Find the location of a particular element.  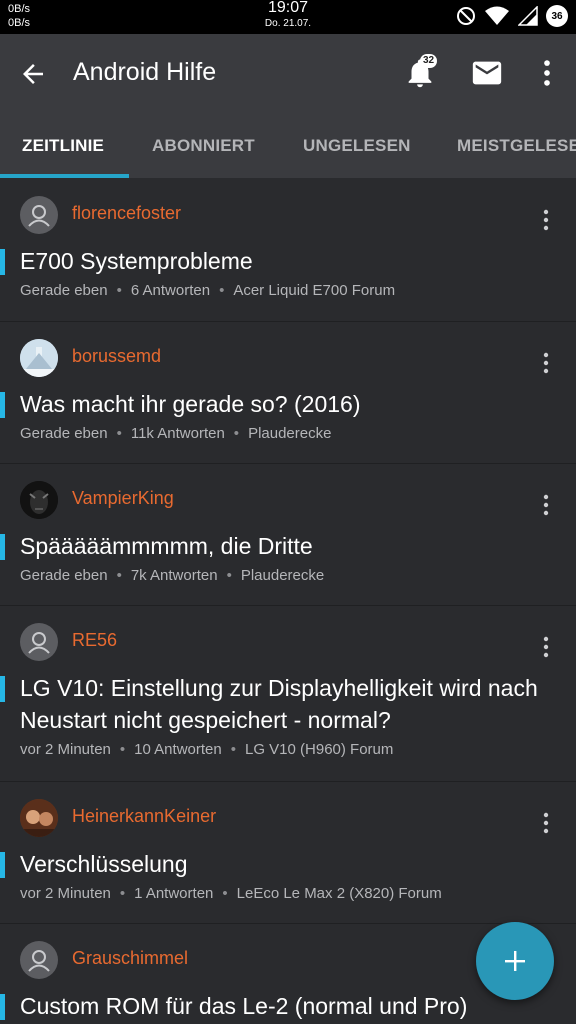

tab-abonniert: ABONNIERT is located at coordinates (203, 146).